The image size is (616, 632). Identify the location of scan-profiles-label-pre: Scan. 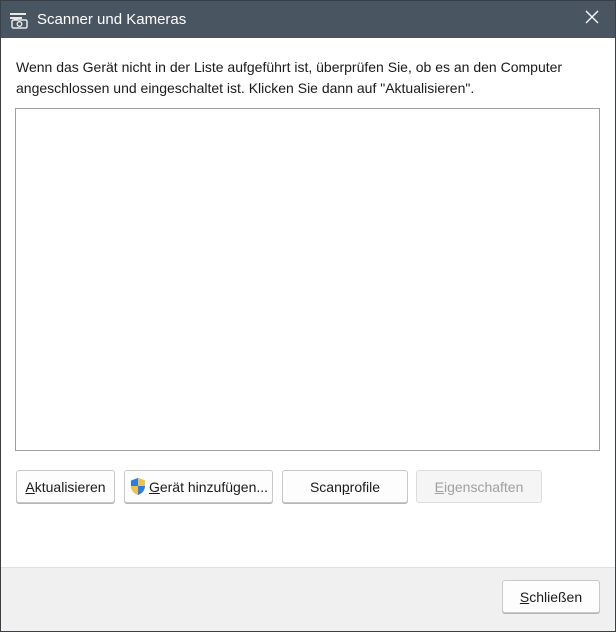
(325, 486).